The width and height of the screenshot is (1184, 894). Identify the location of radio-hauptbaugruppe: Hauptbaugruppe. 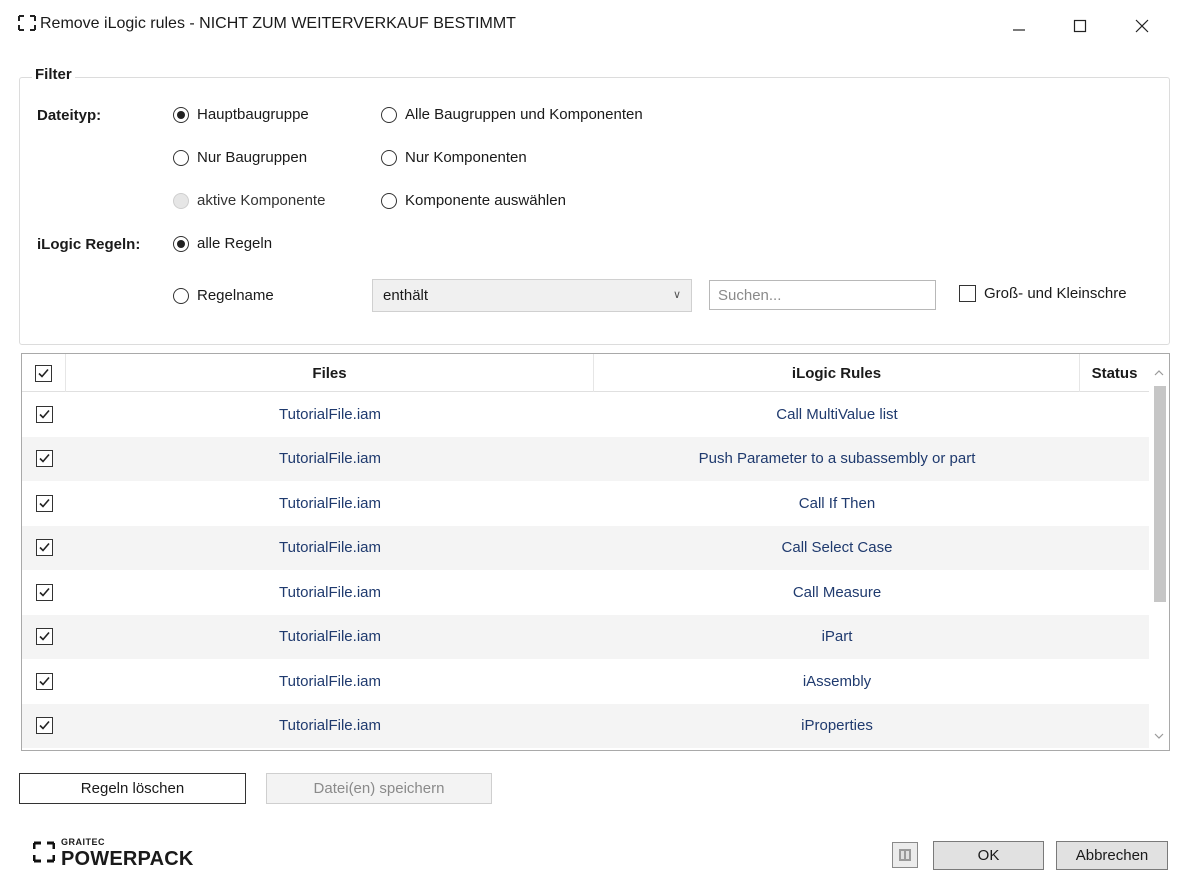
(241, 114).